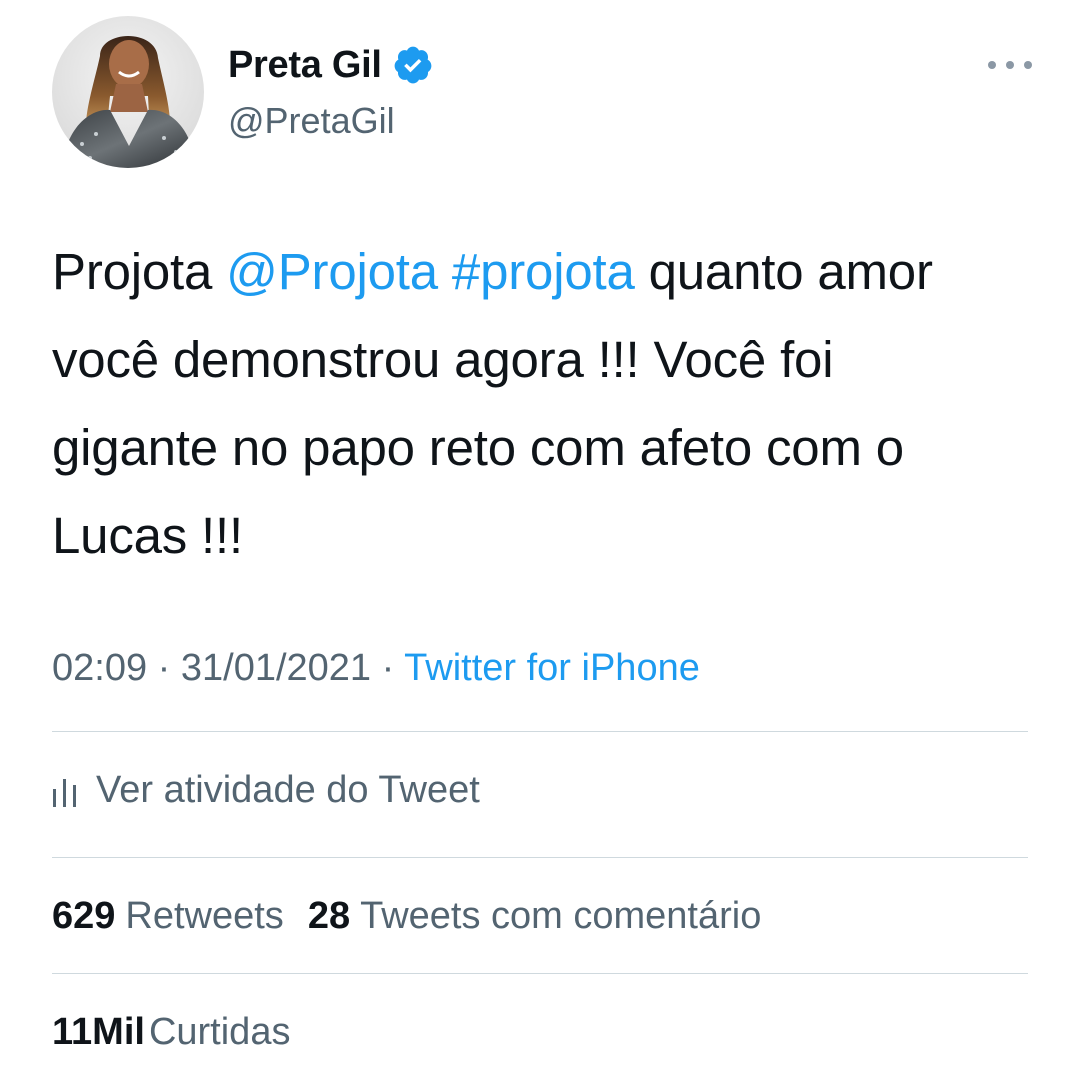 Image resolution: width=1080 pixels, height=1080 pixels. I want to click on tweet-source-link: Twitter for iPhone, so click(552, 668).